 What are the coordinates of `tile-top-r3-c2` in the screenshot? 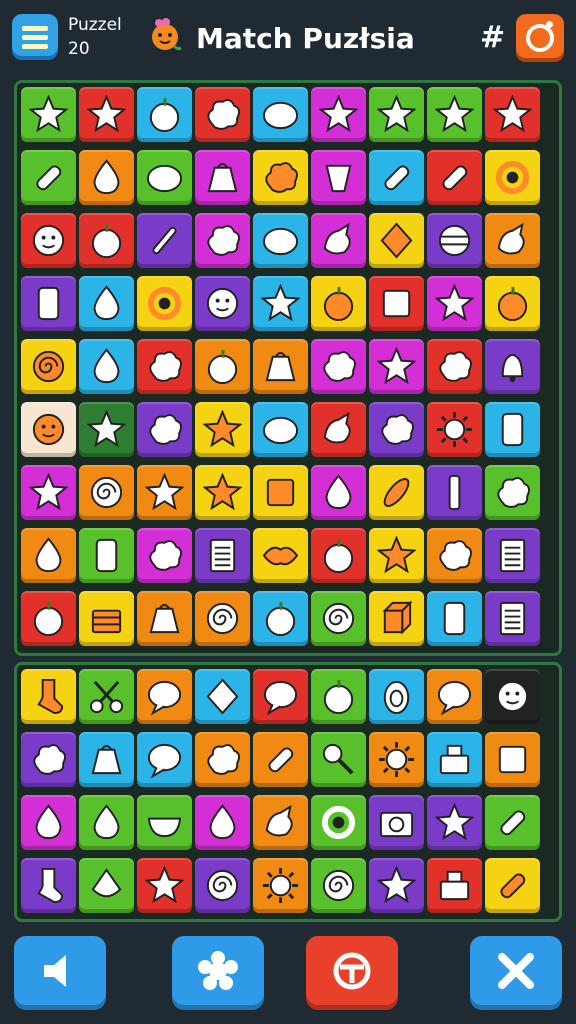 It's located at (106, 240).